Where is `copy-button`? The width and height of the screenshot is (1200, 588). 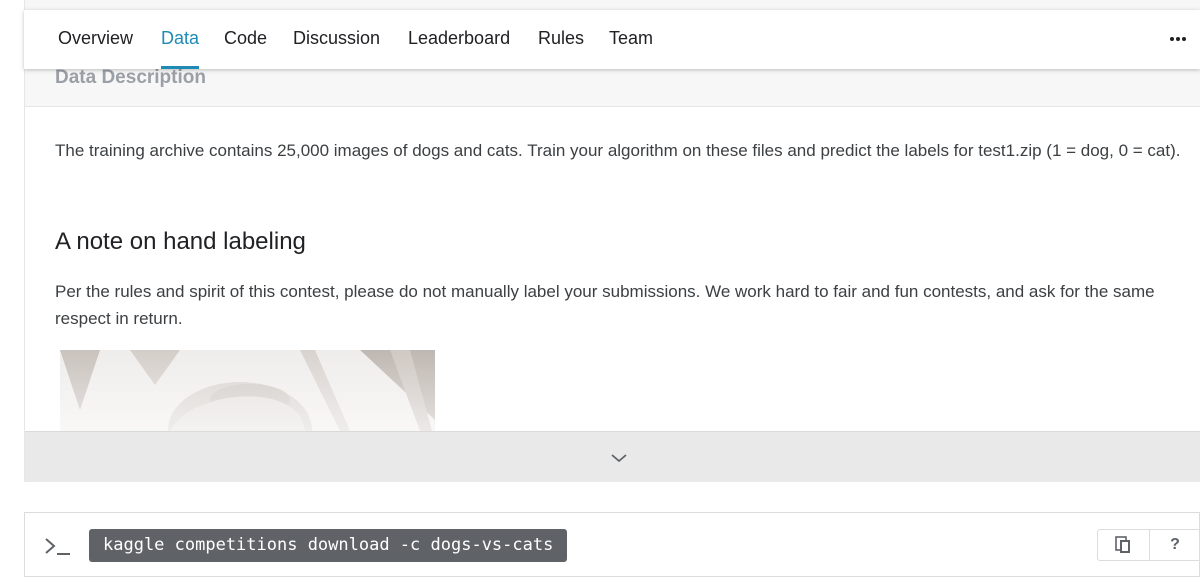
copy-button is located at coordinates (1123, 545).